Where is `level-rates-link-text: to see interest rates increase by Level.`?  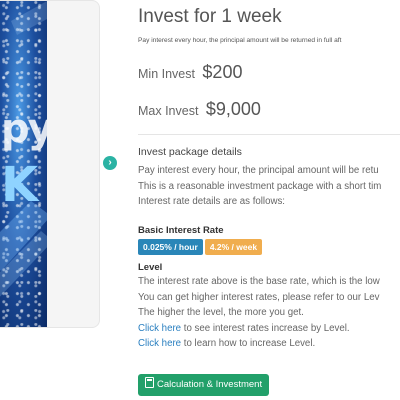 level-rates-link-text: to see interest rates increase by Level. is located at coordinates (265, 328).